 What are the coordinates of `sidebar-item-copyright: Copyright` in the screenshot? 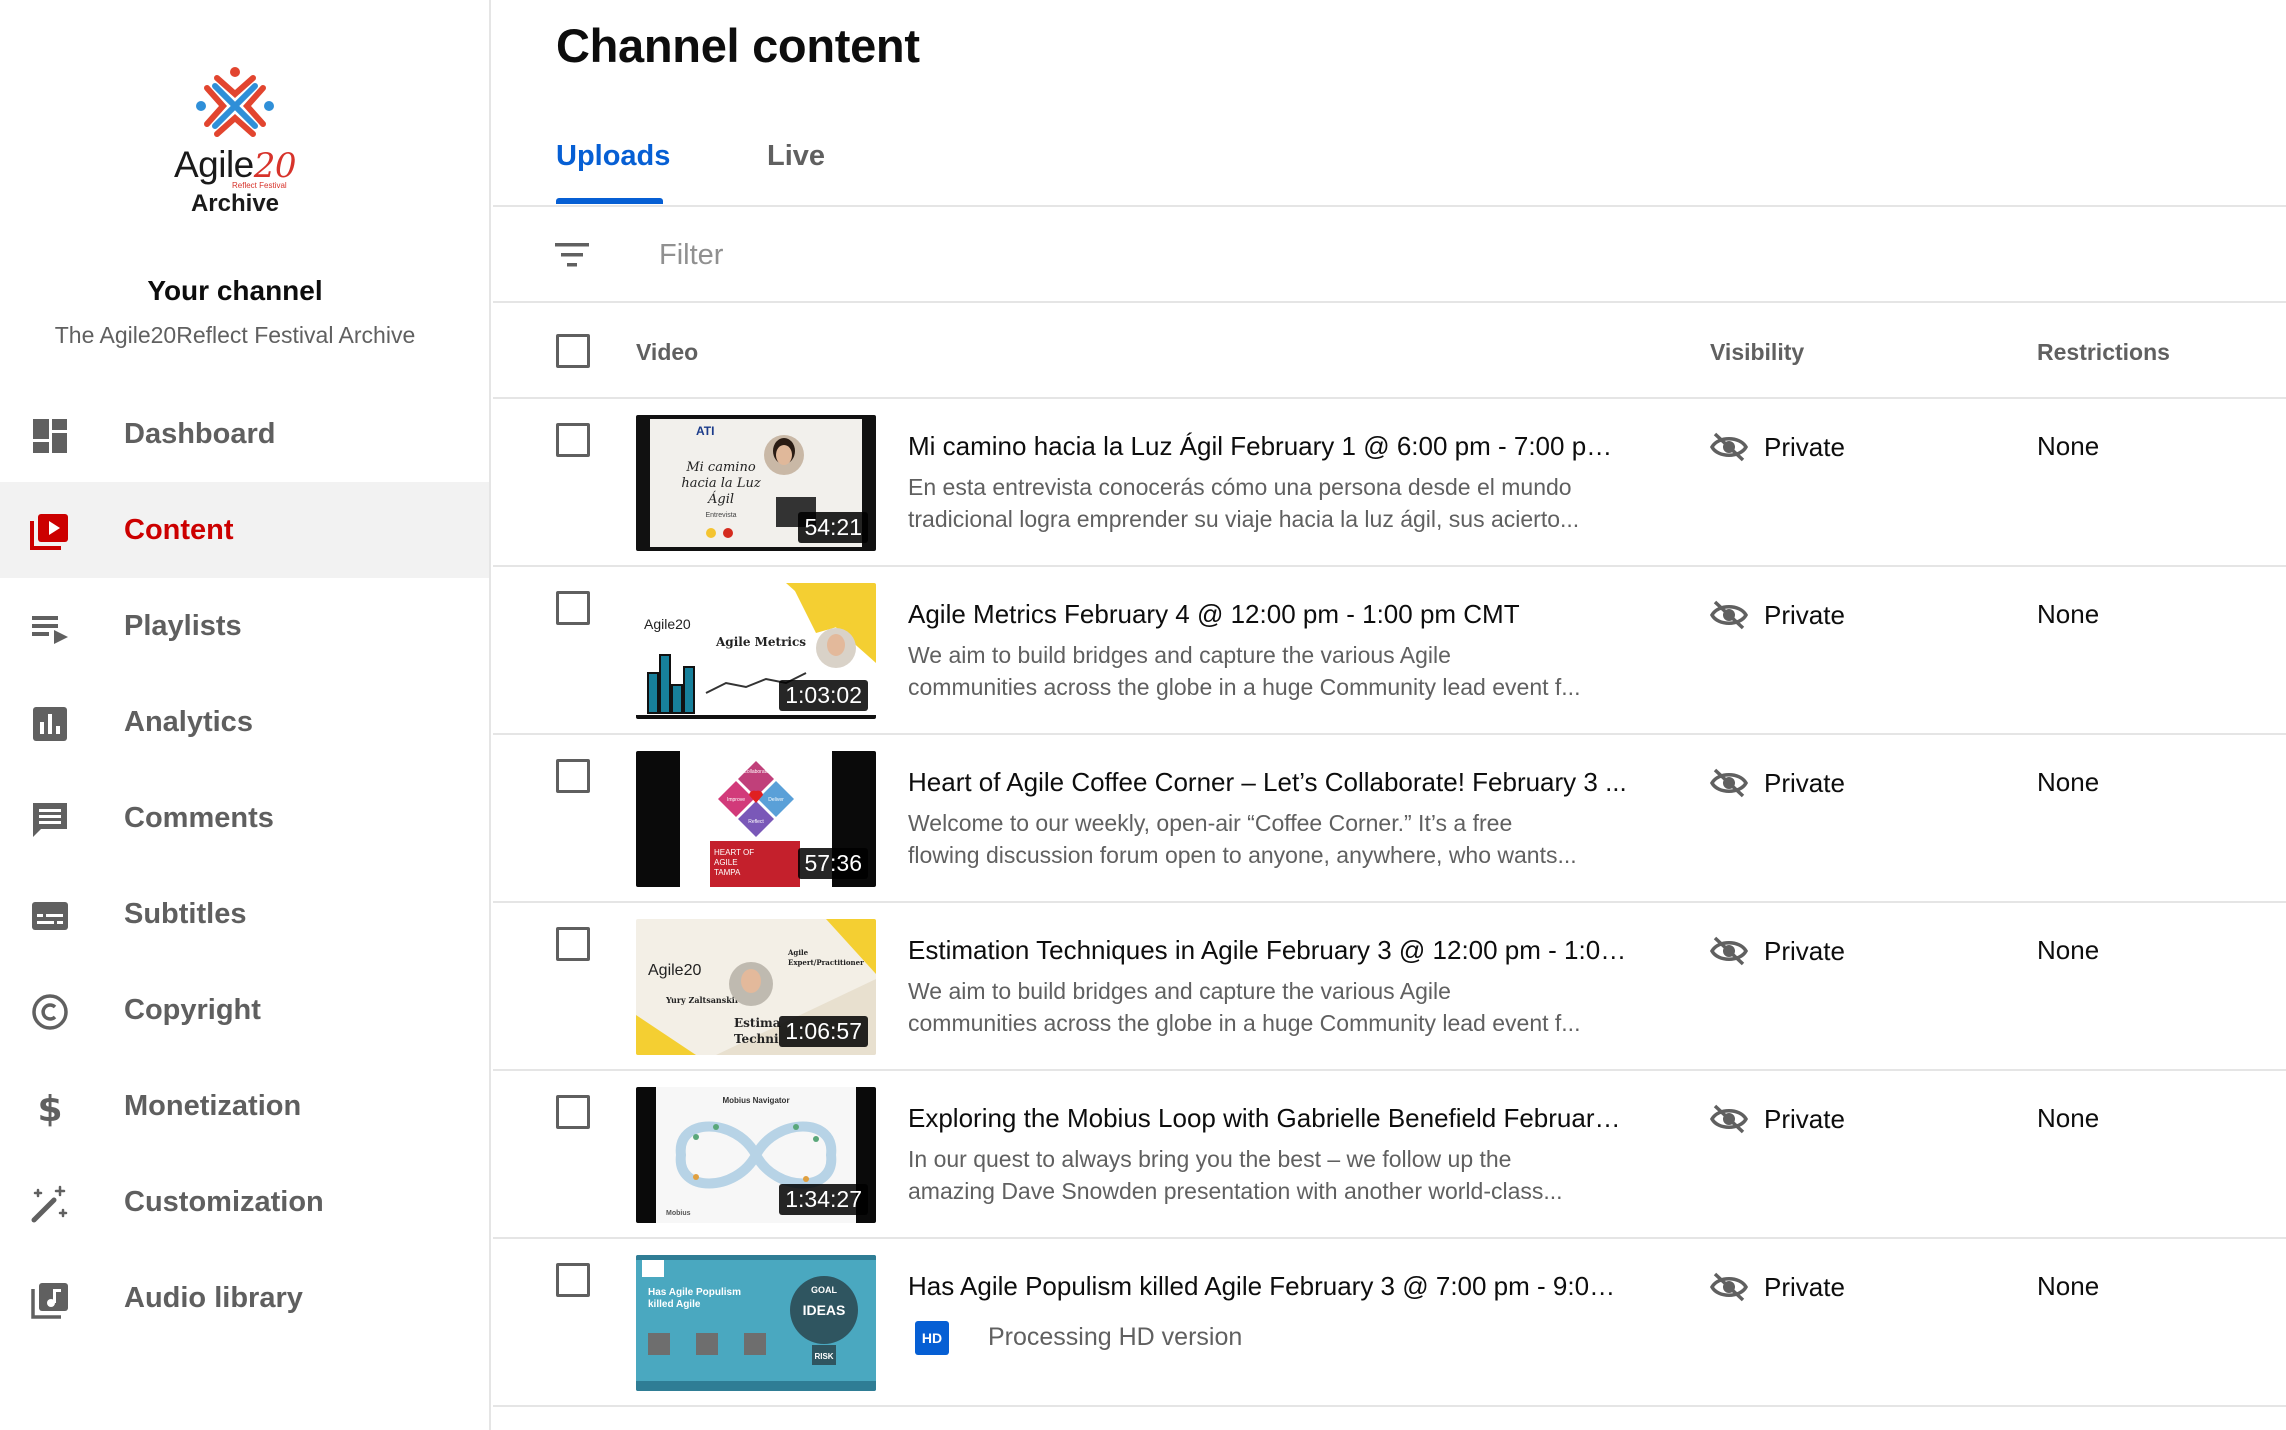 It's located at (244, 1010).